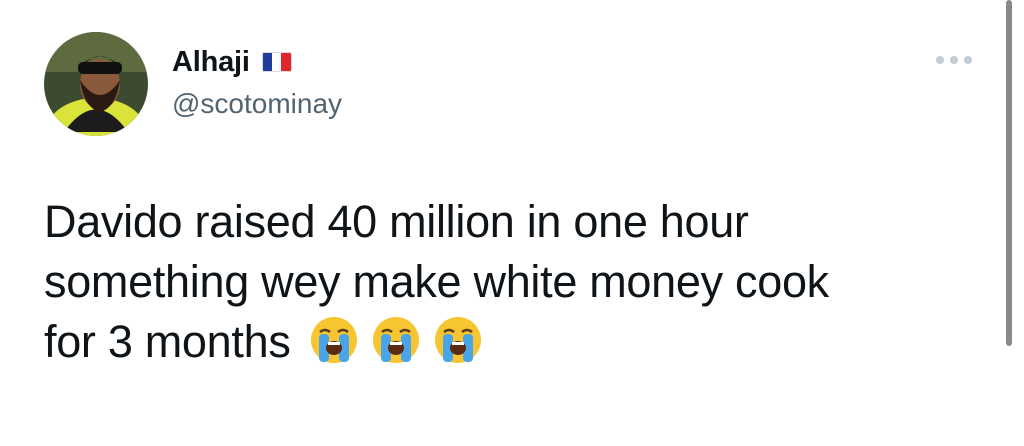 The image size is (1024, 446). Describe the element at coordinates (167, 341) in the screenshot. I see `tweet-text-segment: for 3 months` at that location.